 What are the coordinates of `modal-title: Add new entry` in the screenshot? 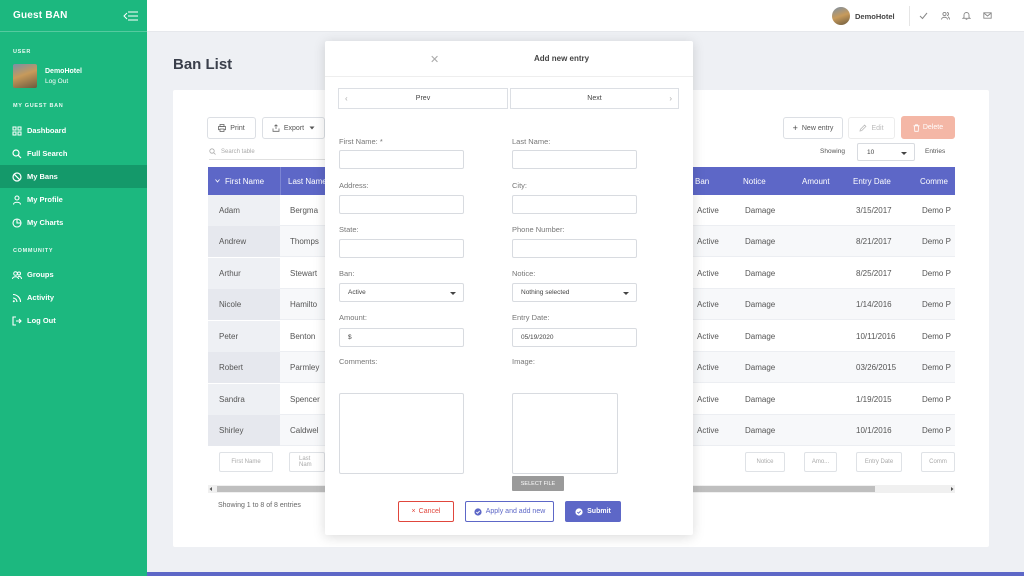 It's located at (562, 58).